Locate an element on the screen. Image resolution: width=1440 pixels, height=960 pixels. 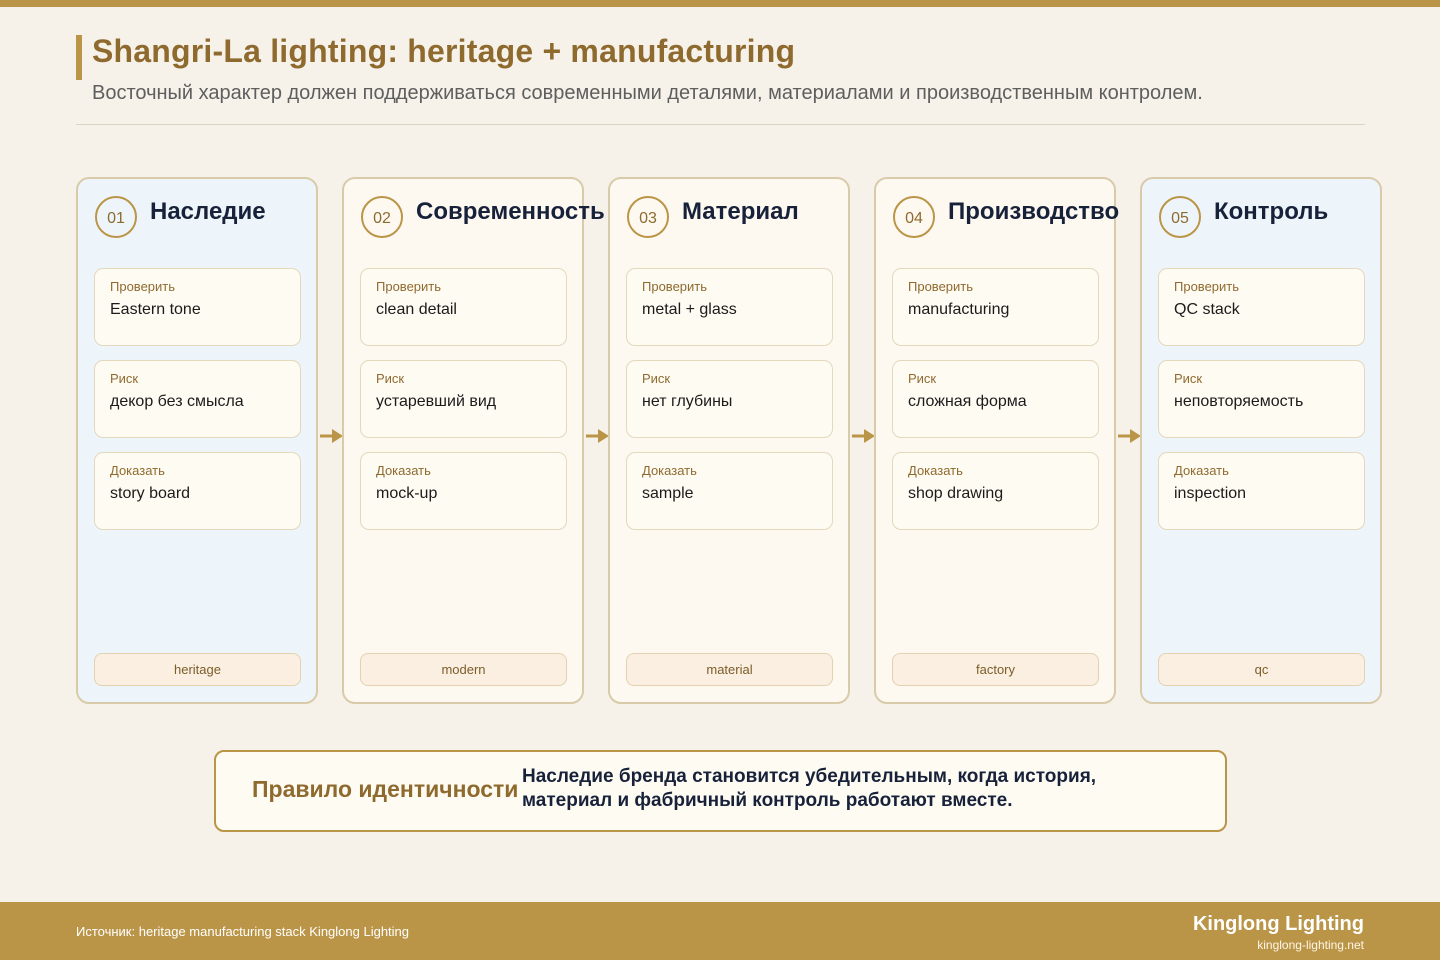
stage-tag: qc is located at coordinates (1261, 669).